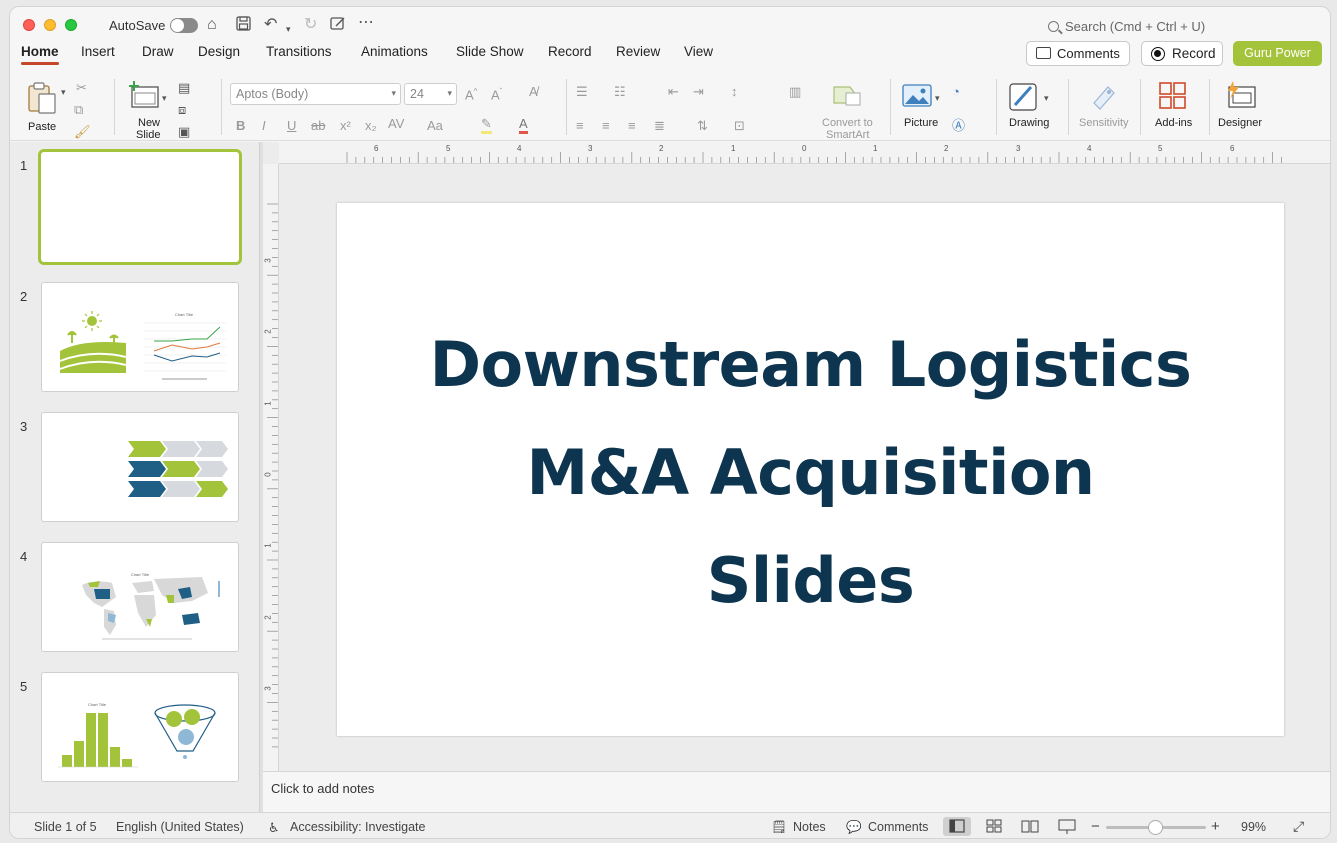  I want to click on clear-formatting-icon: A̸, so click(533, 92).